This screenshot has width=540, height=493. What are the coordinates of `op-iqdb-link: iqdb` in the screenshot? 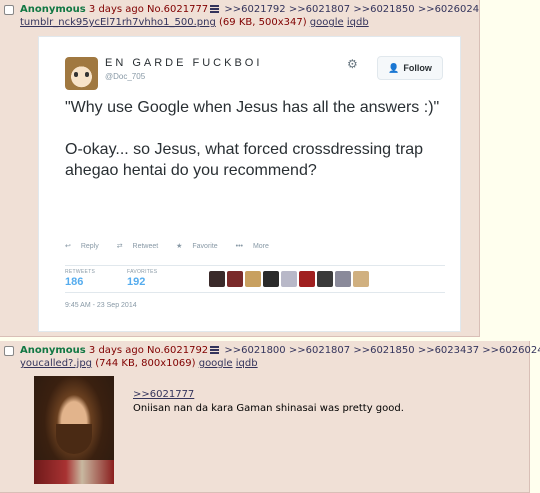 It's located at (358, 22).